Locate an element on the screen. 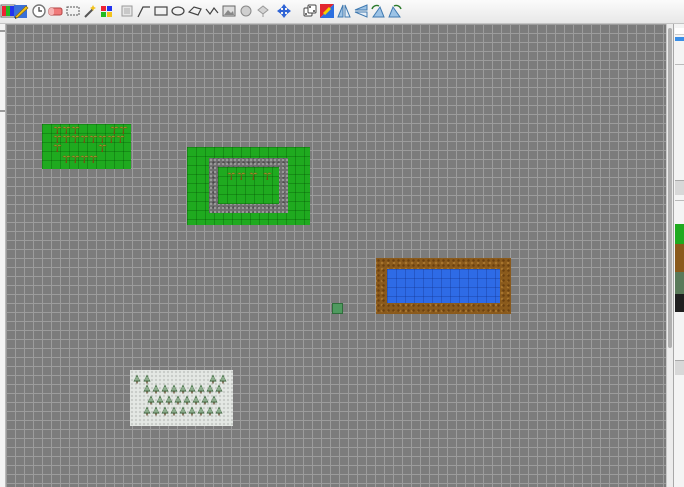 The height and width of the screenshot is (487, 684). image-object-icon is located at coordinates (229, 11).